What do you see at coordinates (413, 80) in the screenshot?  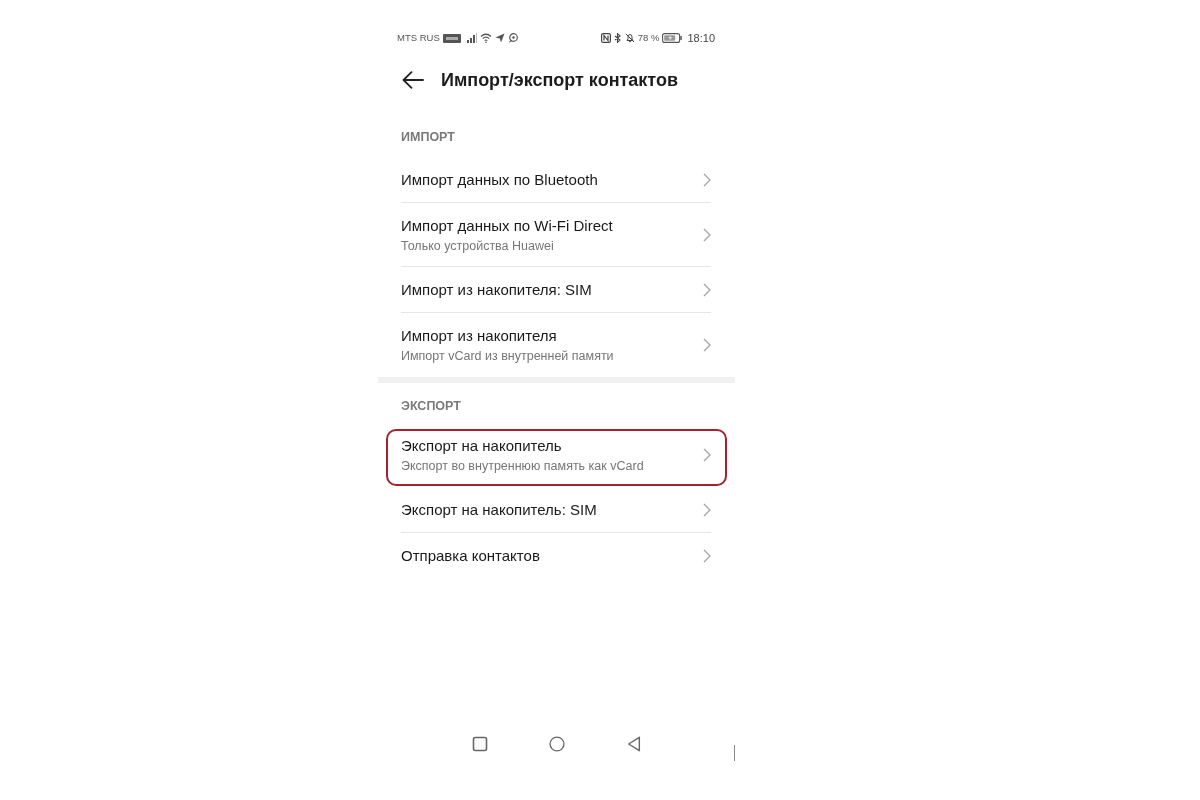 I see `back-arrow-icon` at bounding box center [413, 80].